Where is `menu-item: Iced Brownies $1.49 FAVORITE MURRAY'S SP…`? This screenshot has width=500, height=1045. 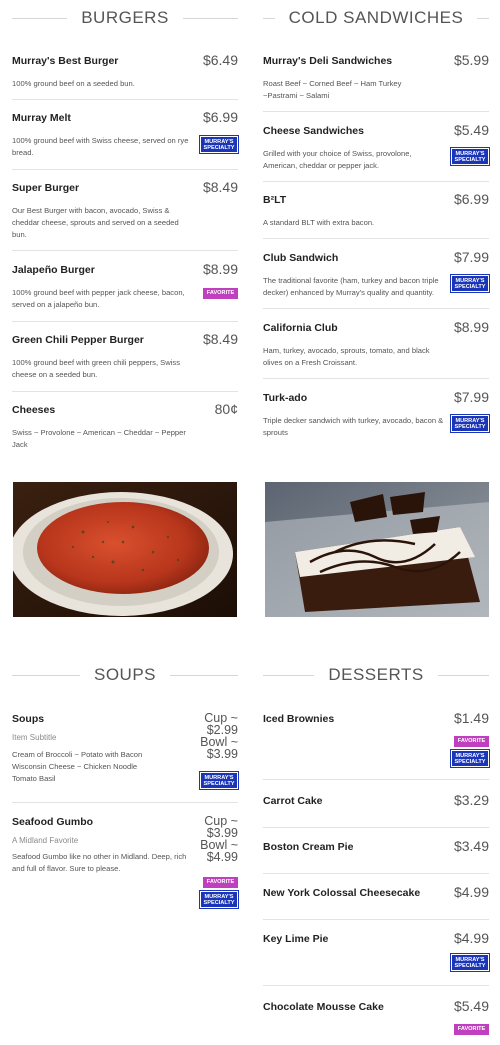 menu-item: Iced Brownies $1.49 FAVORITE MURRAY'S SP… is located at coordinates (376, 745).